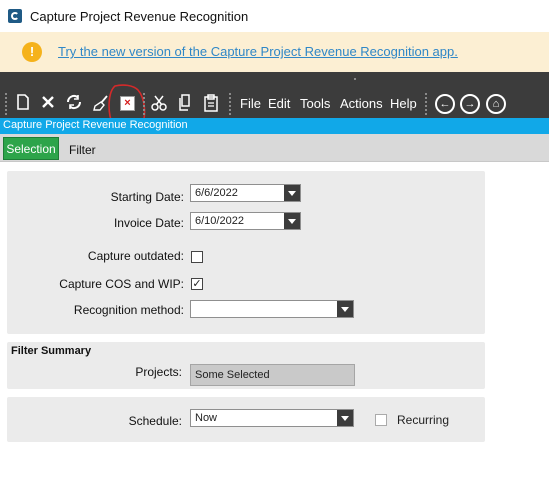 The image size is (549, 498). What do you see at coordinates (48, 104) in the screenshot?
I see `delete-icon` at bounding box center [48, 104].